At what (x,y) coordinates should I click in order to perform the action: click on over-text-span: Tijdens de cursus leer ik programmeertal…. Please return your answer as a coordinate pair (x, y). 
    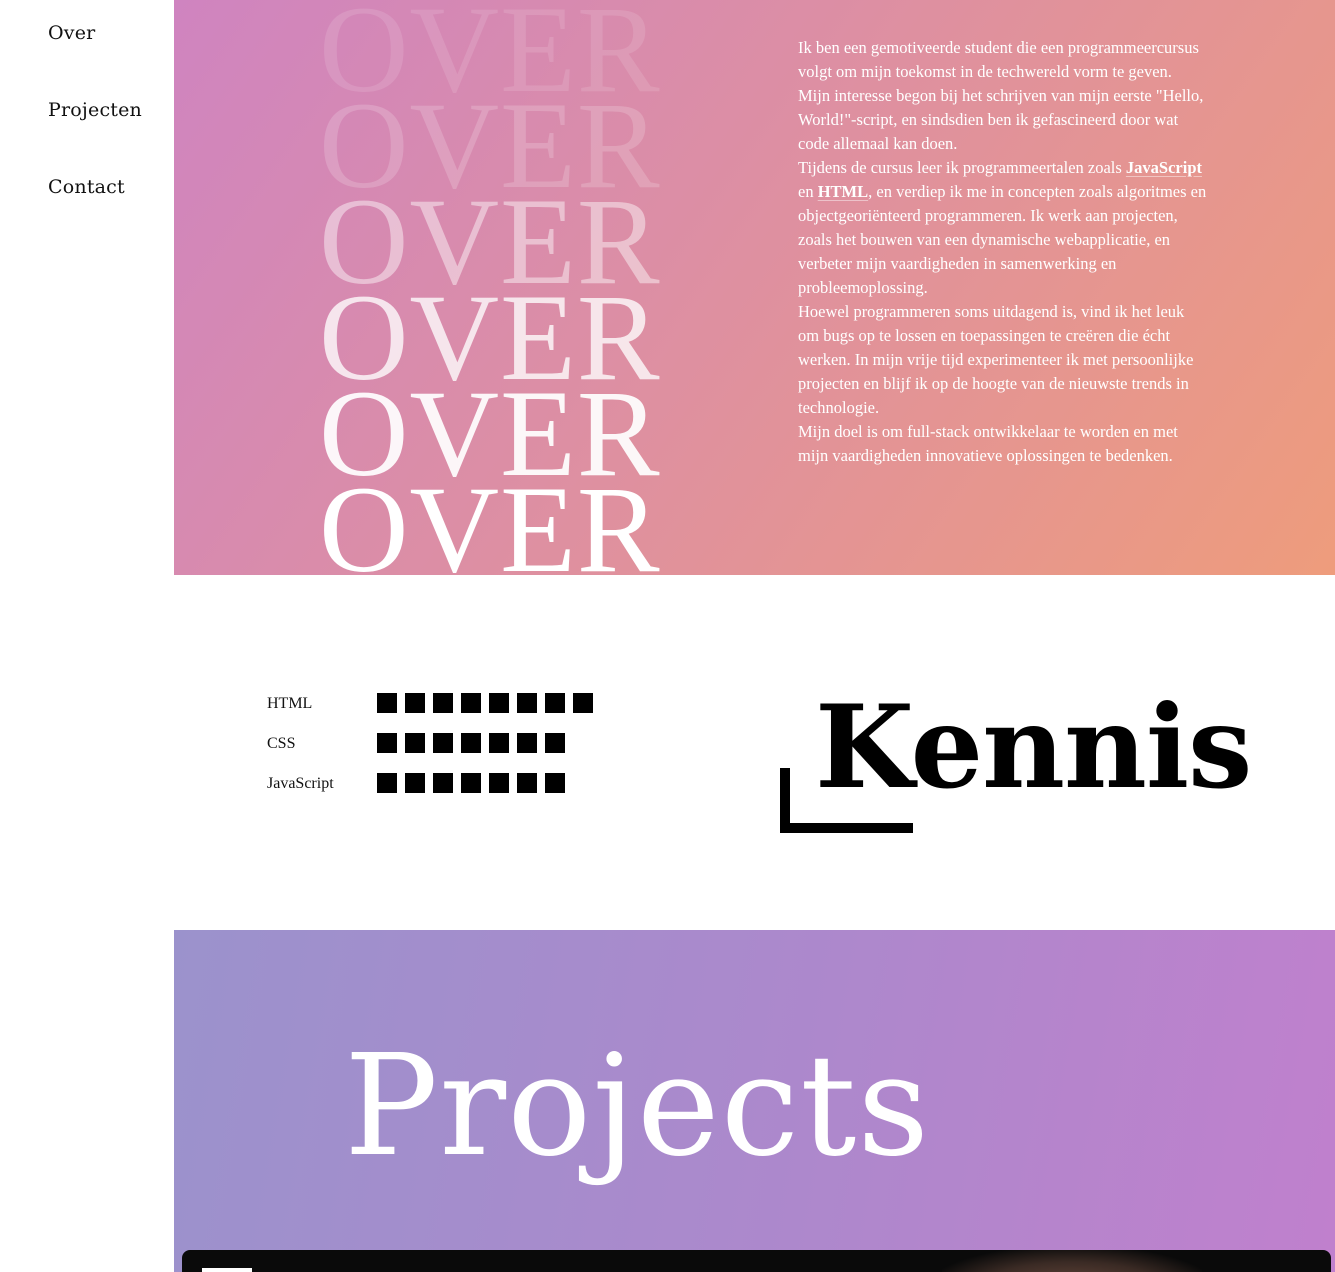
    Looking at the image, I should click on (962, 167).